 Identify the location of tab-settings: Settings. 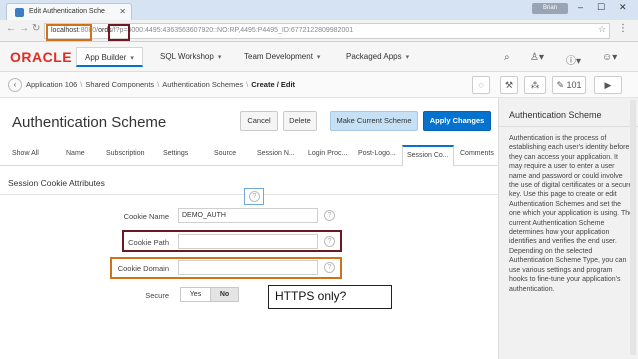
(175, 153).